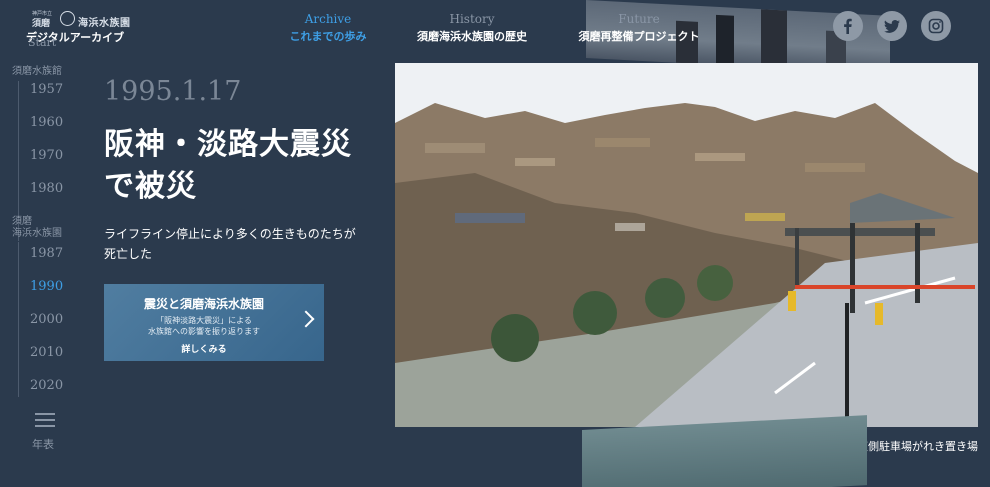 This screenshot has height=487, width=990. Describe the element at coordinates (43, 444) in the screenshot. I see `timeline-menu-label: 年表` at that location.